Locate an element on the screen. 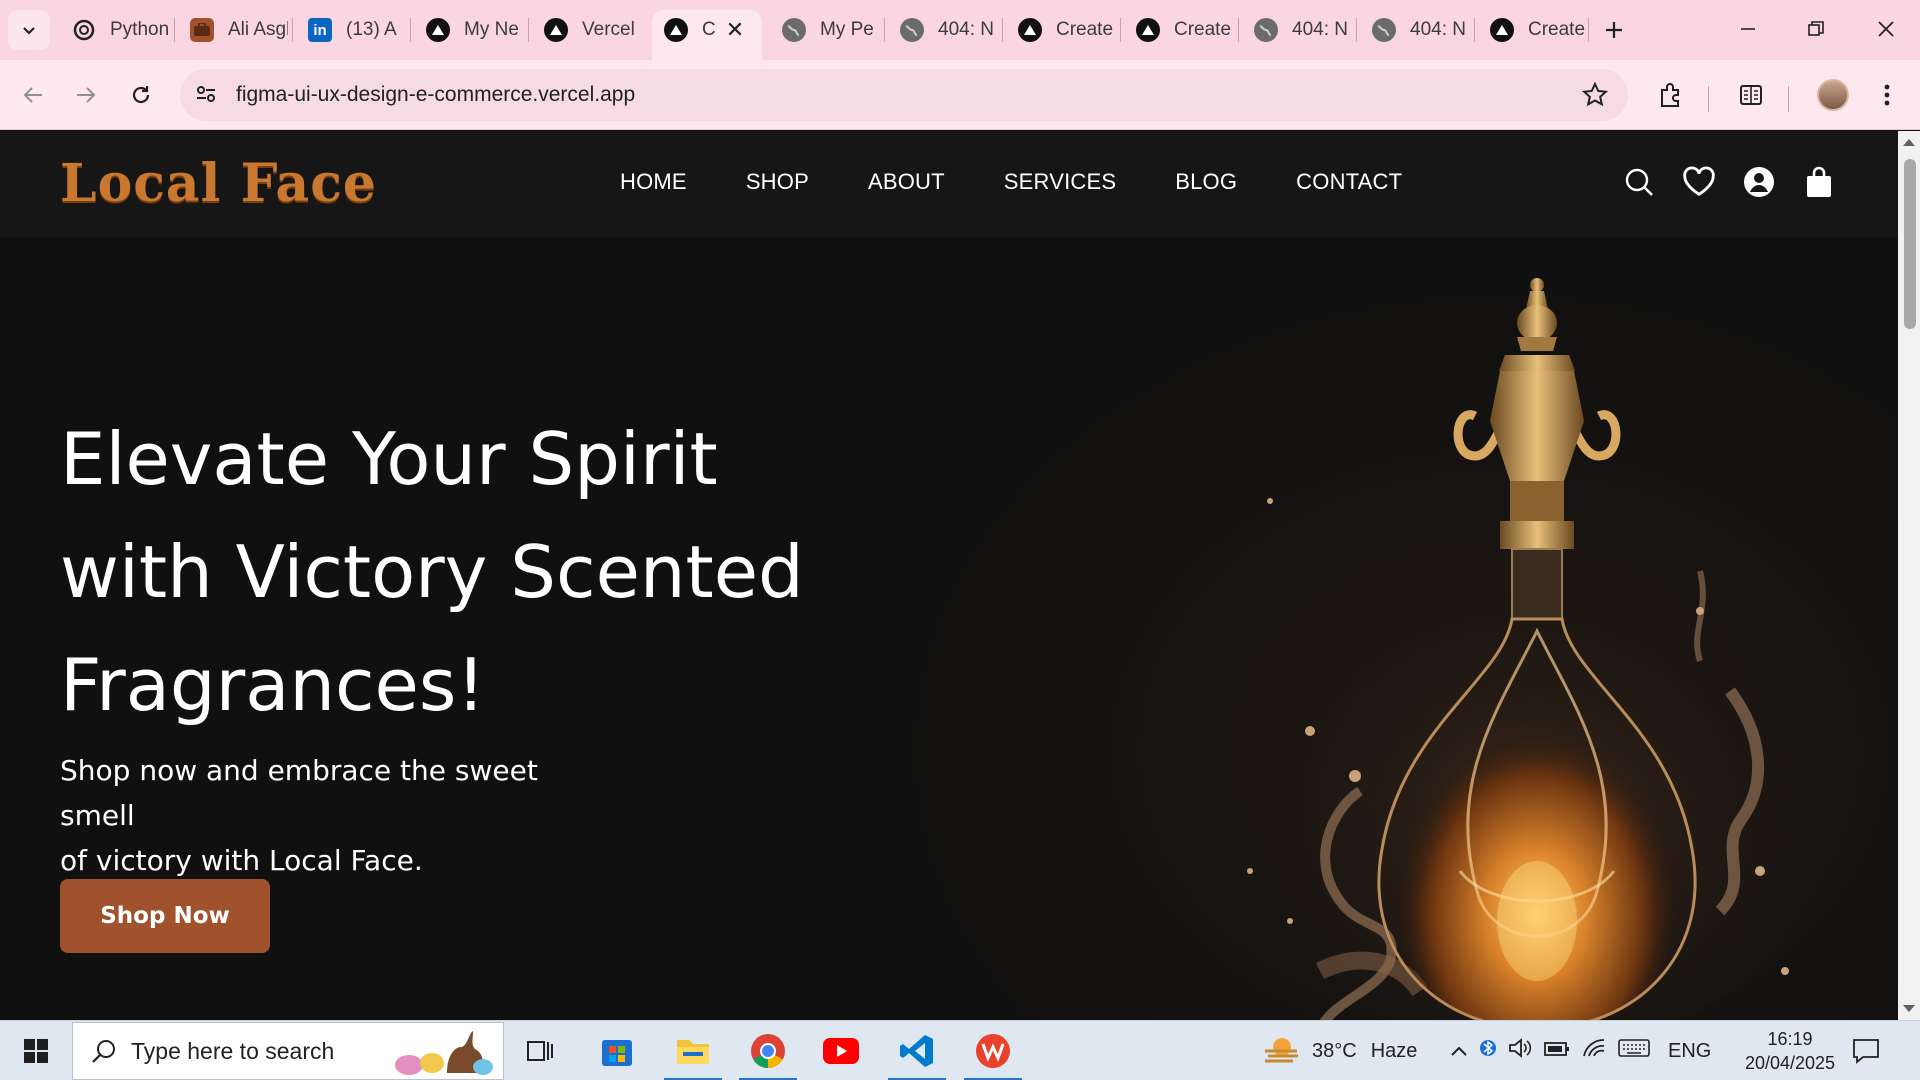 Image resolution: width=1920 pixels, height=1080 pixels. page-scrollbar is located at coordinates (1909, 575).